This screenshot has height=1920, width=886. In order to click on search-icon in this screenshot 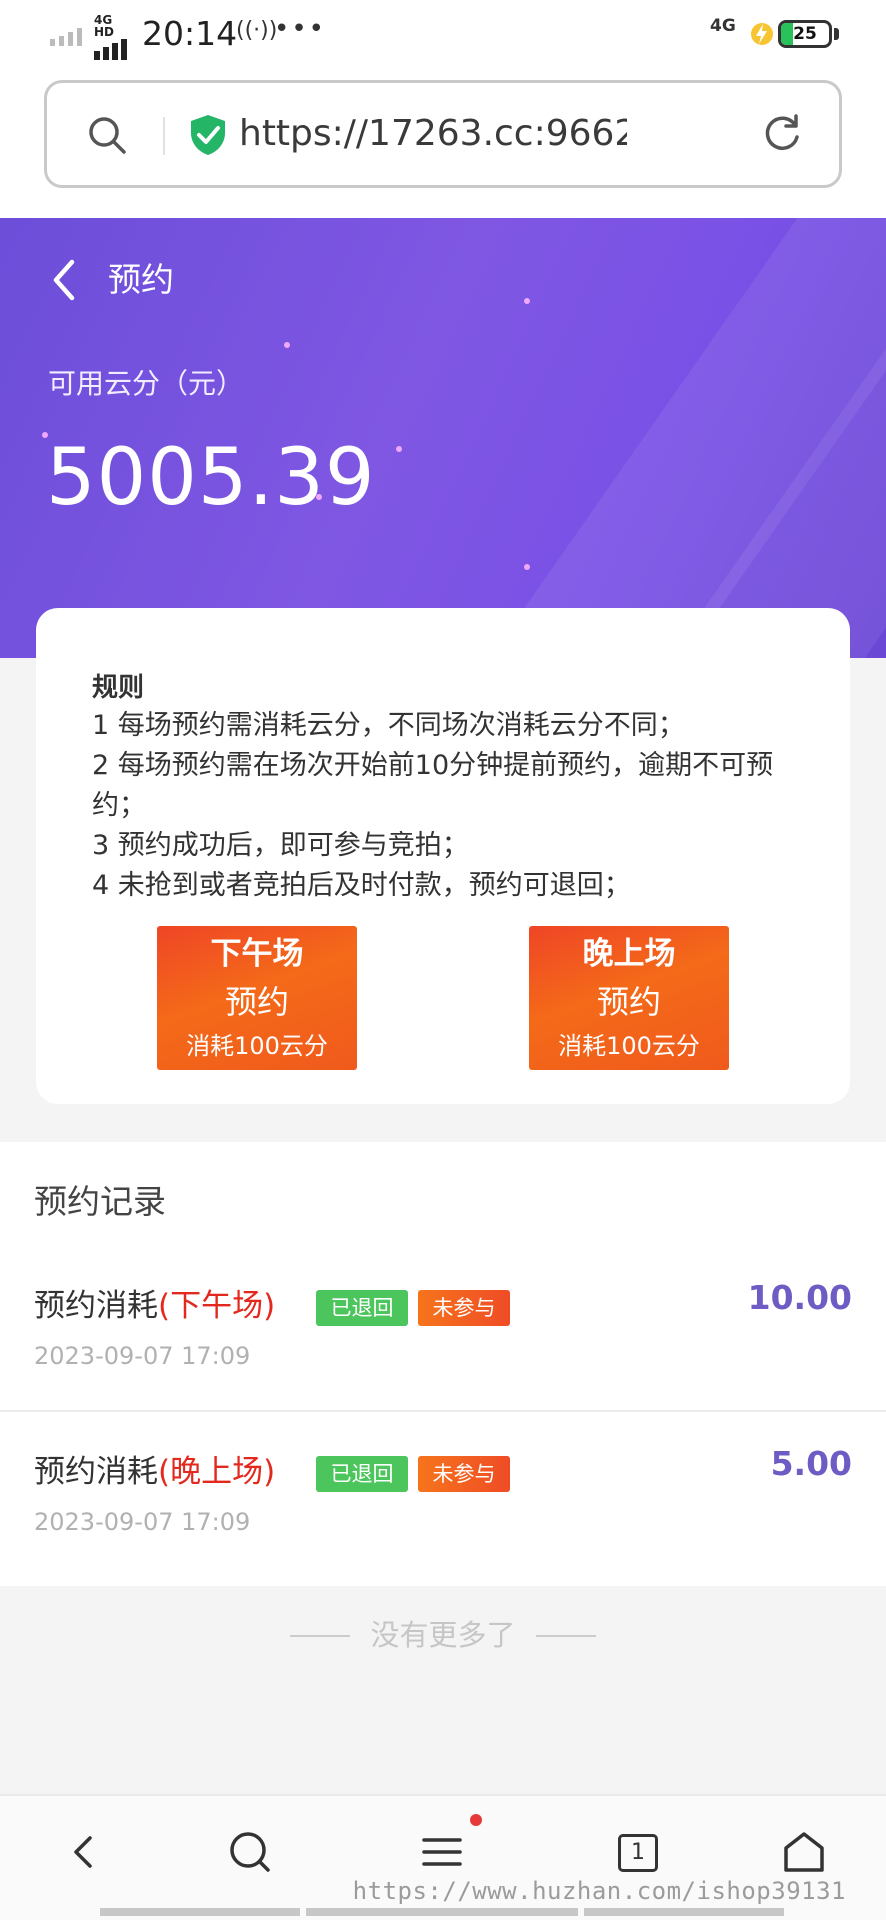, I will do `click(107, 135)`.